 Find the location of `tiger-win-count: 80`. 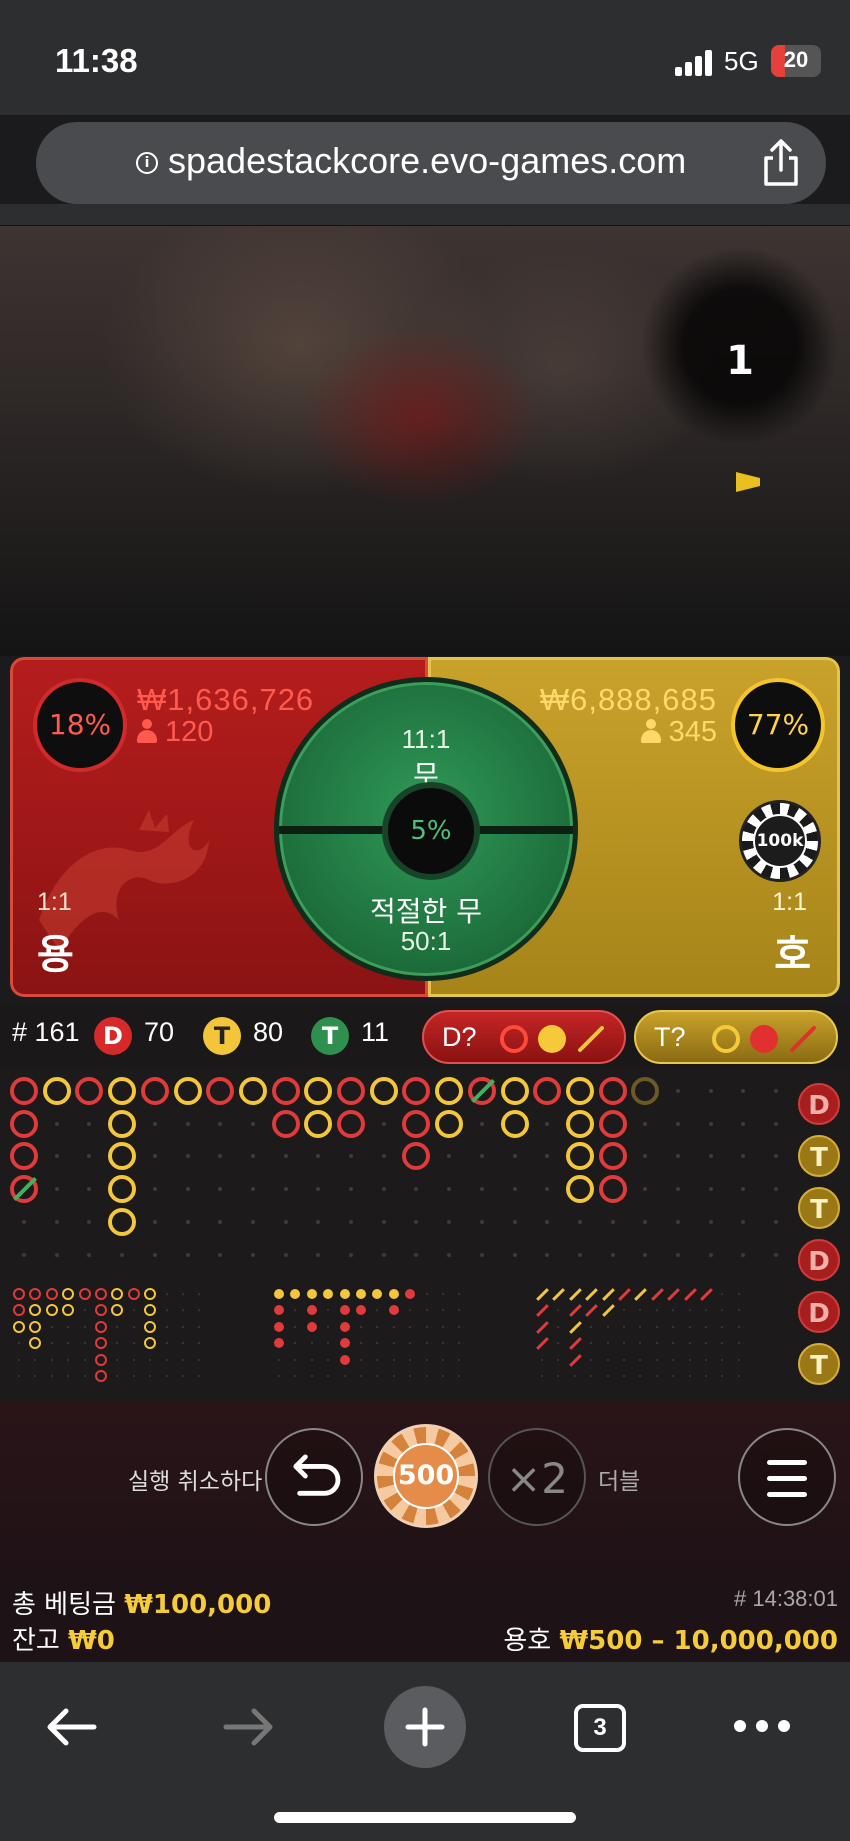

tiger-win-count: 80 is located at coordinates (268, 1032).